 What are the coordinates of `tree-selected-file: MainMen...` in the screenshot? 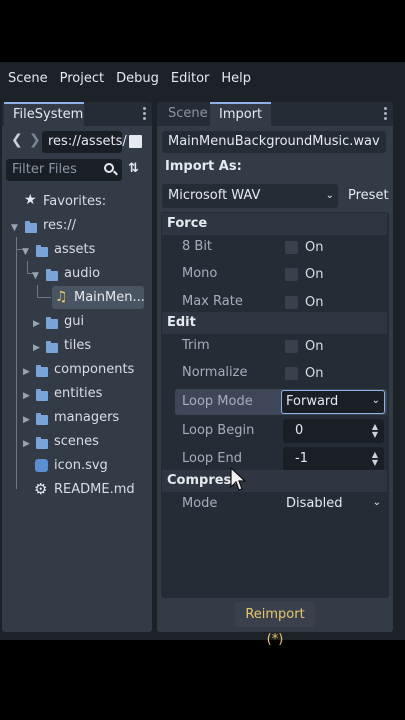 It's located at (109, 298).